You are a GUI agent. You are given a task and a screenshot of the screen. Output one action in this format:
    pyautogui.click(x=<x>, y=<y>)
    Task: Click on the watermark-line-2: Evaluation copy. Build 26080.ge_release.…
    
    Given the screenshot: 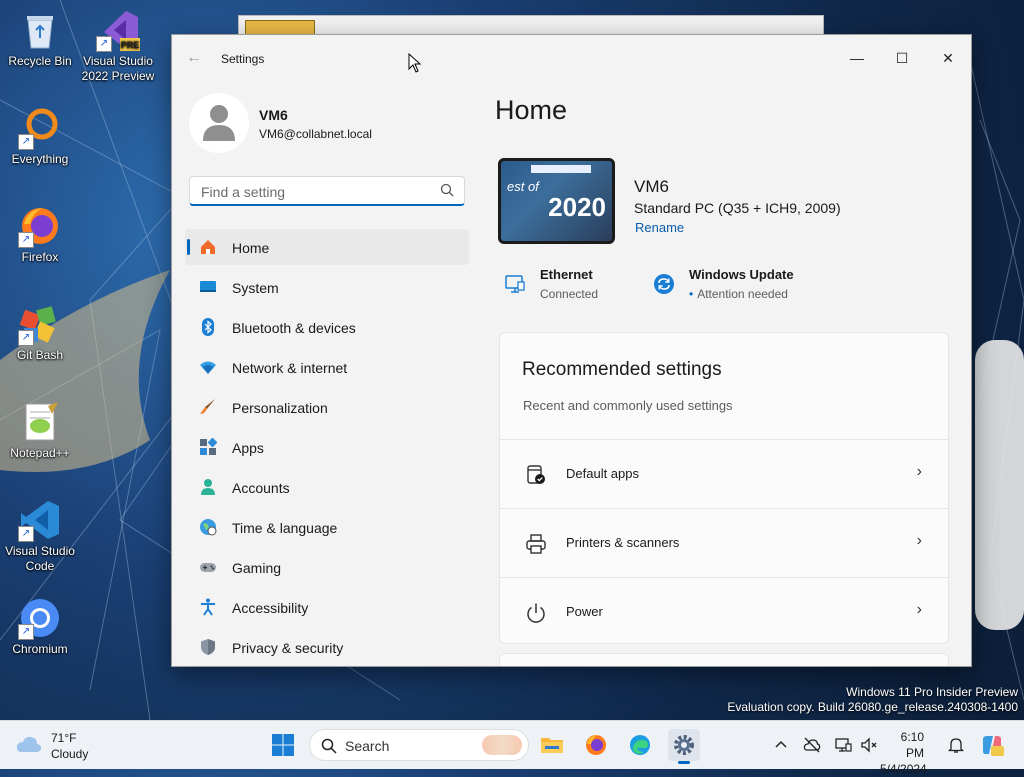 What is the action you would take?
    pyautogui.click(x=872, y=707)
    